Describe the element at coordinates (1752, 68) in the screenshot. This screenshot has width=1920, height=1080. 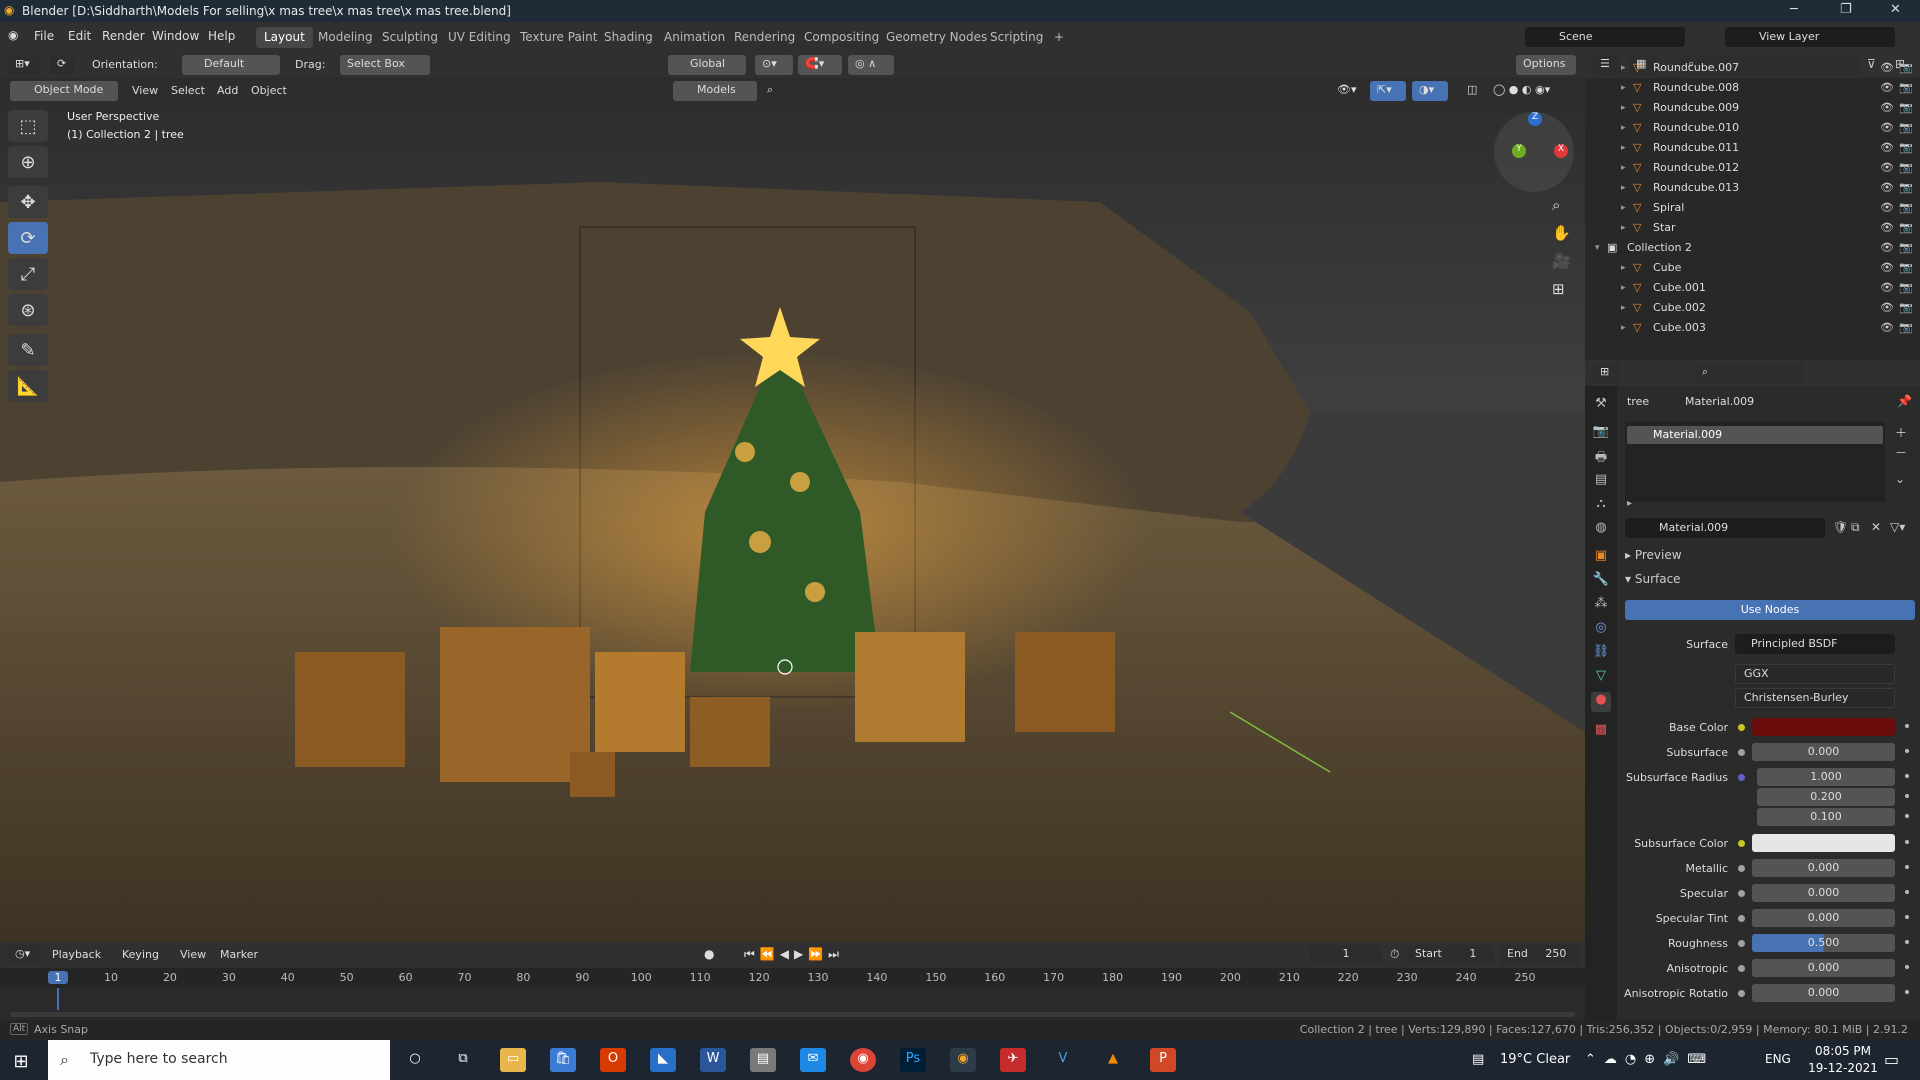
I see `outliner-object-row: ▸ ▽ Roundcube.007 👁 📷` at that location.